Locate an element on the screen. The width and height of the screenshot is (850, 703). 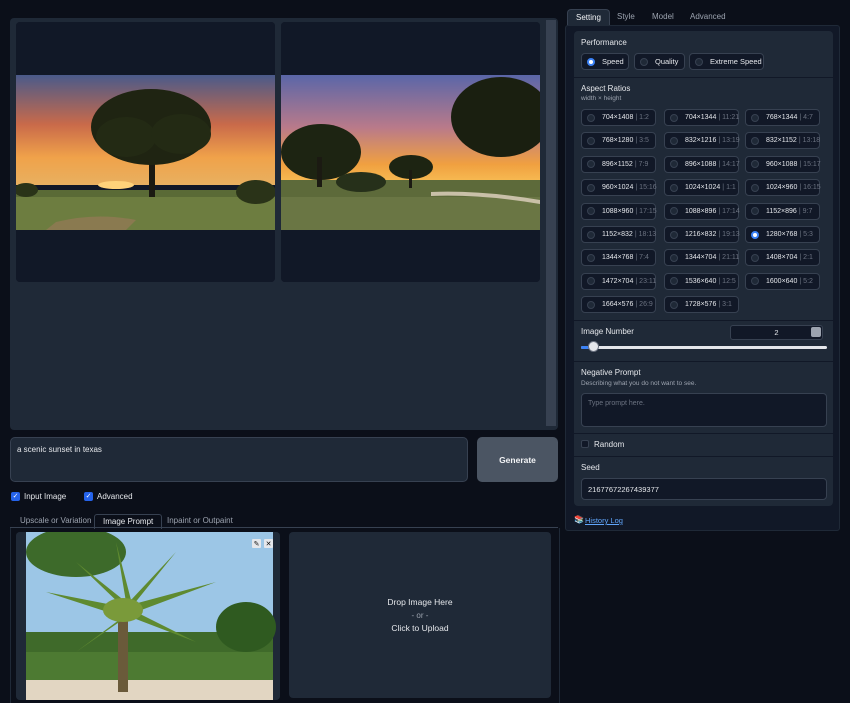
history-log-link: History Log is located at coordinates (604, 520).